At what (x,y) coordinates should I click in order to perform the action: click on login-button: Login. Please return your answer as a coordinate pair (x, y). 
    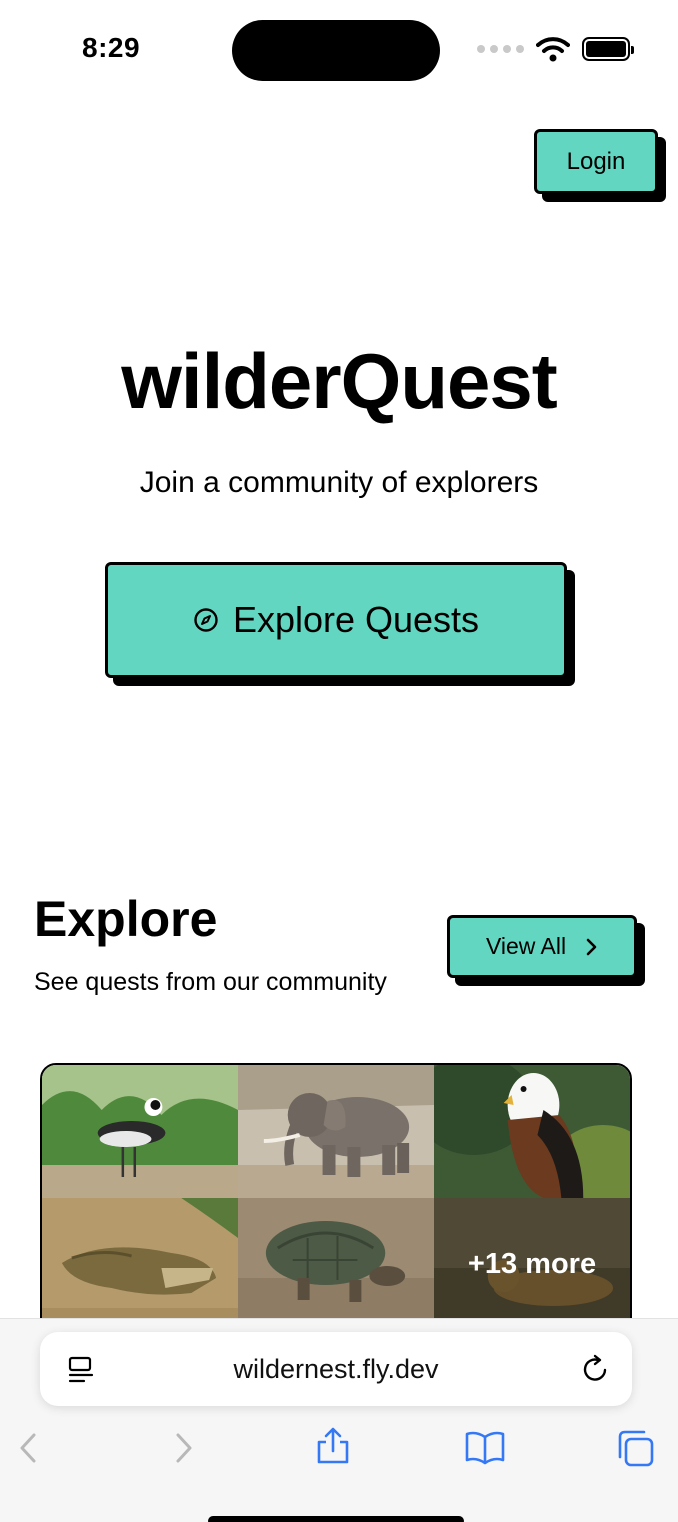
    Looking at the image, I should click on (596, 161).